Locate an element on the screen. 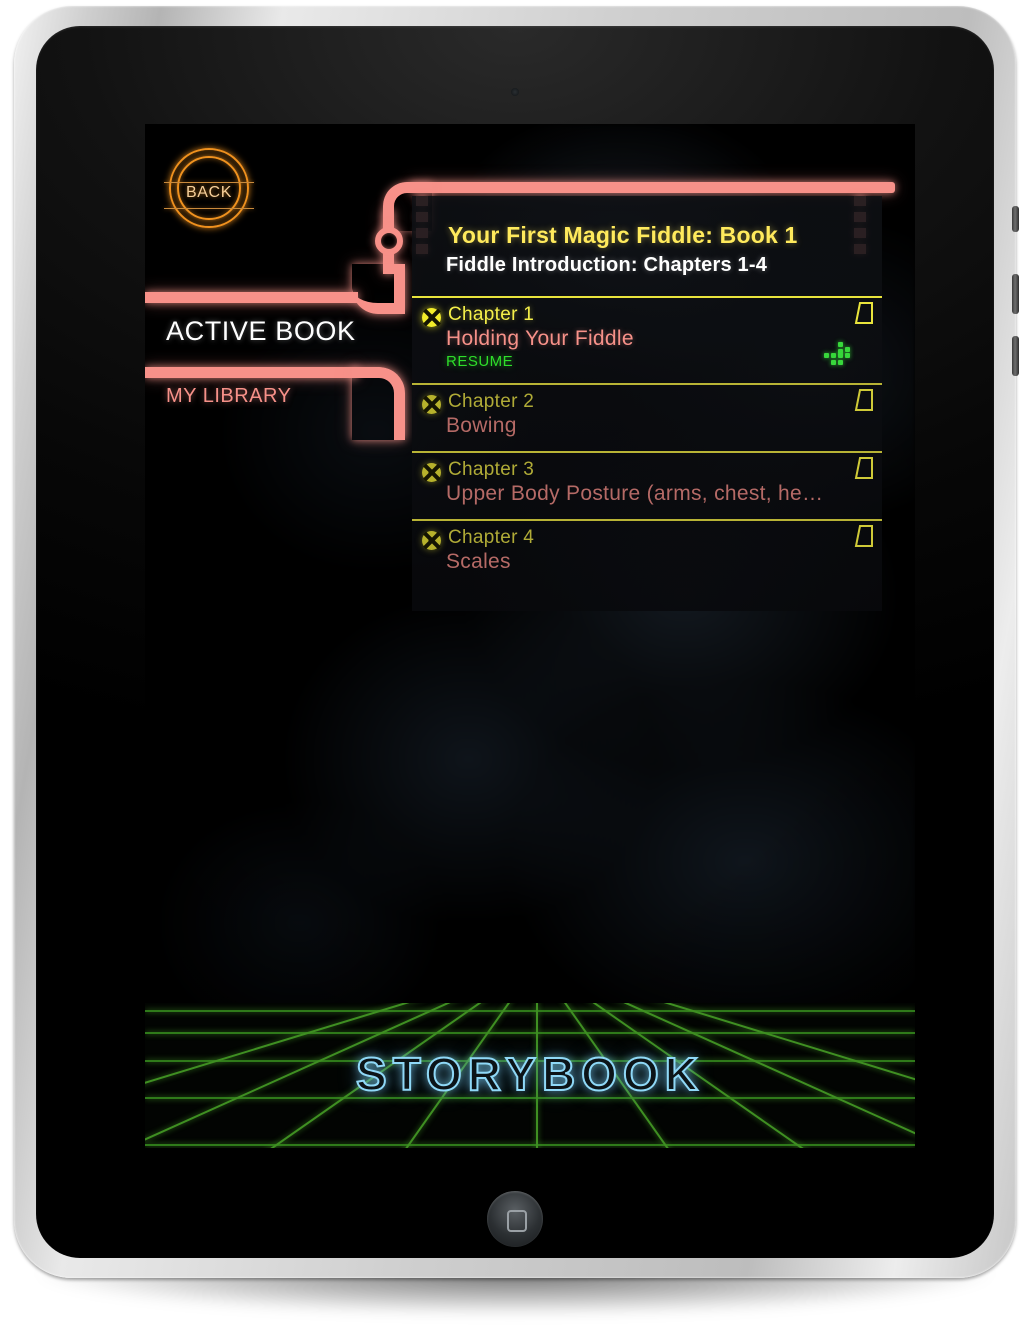 Image resolution: width=1030 pixels, height=1331 pixels. home-square-icon is located at coordinates (517, 1221).